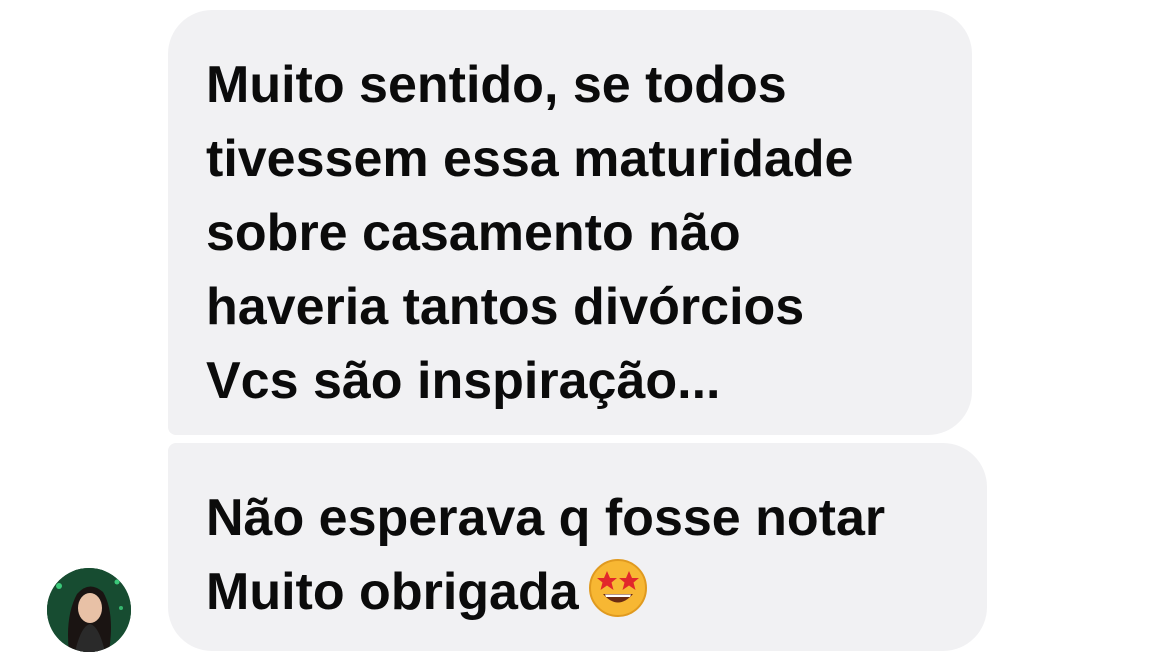  I want to click on message-text-line: Não esperava q fosse notar, so click(546, 518).